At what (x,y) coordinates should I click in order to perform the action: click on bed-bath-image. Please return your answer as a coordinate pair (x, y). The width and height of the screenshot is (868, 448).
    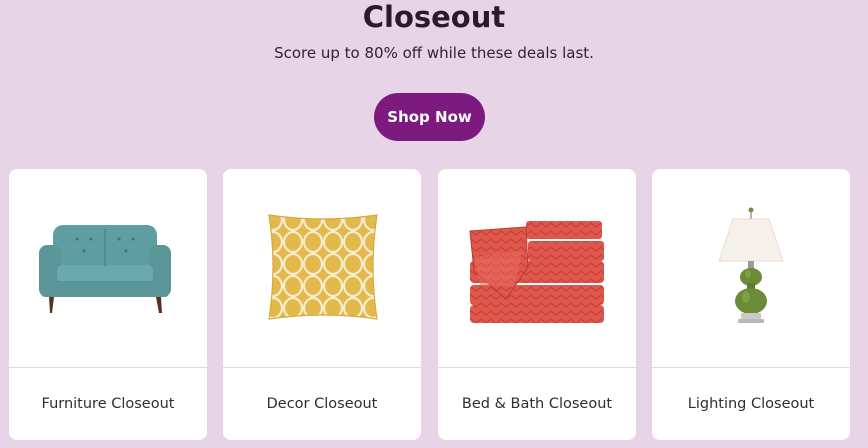
    Looking at the image, I should click on (537, 267).